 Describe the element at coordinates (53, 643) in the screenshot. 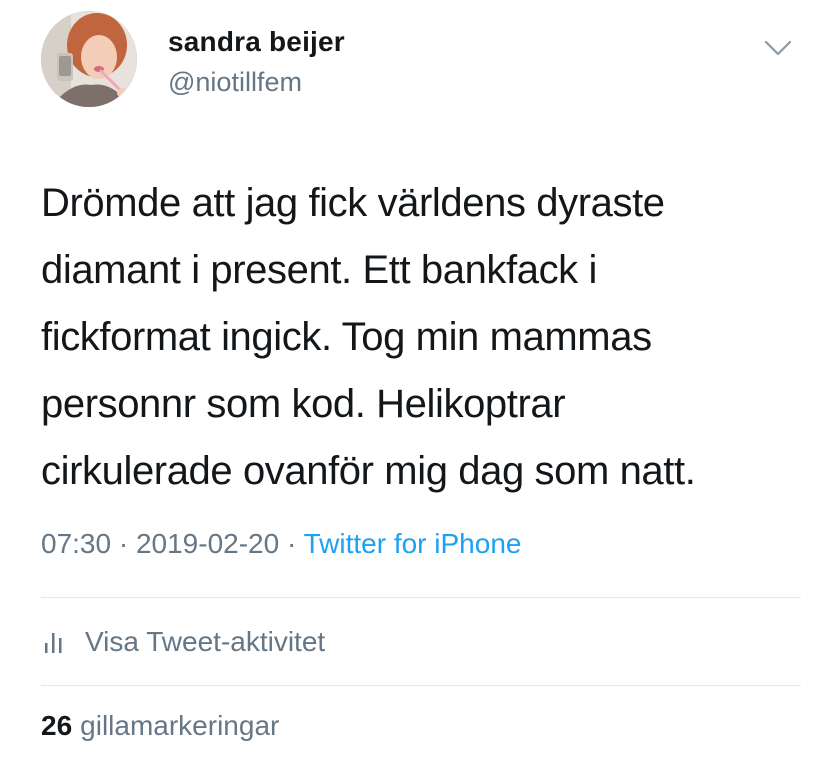

I see `bar-chart-icon` at that location.